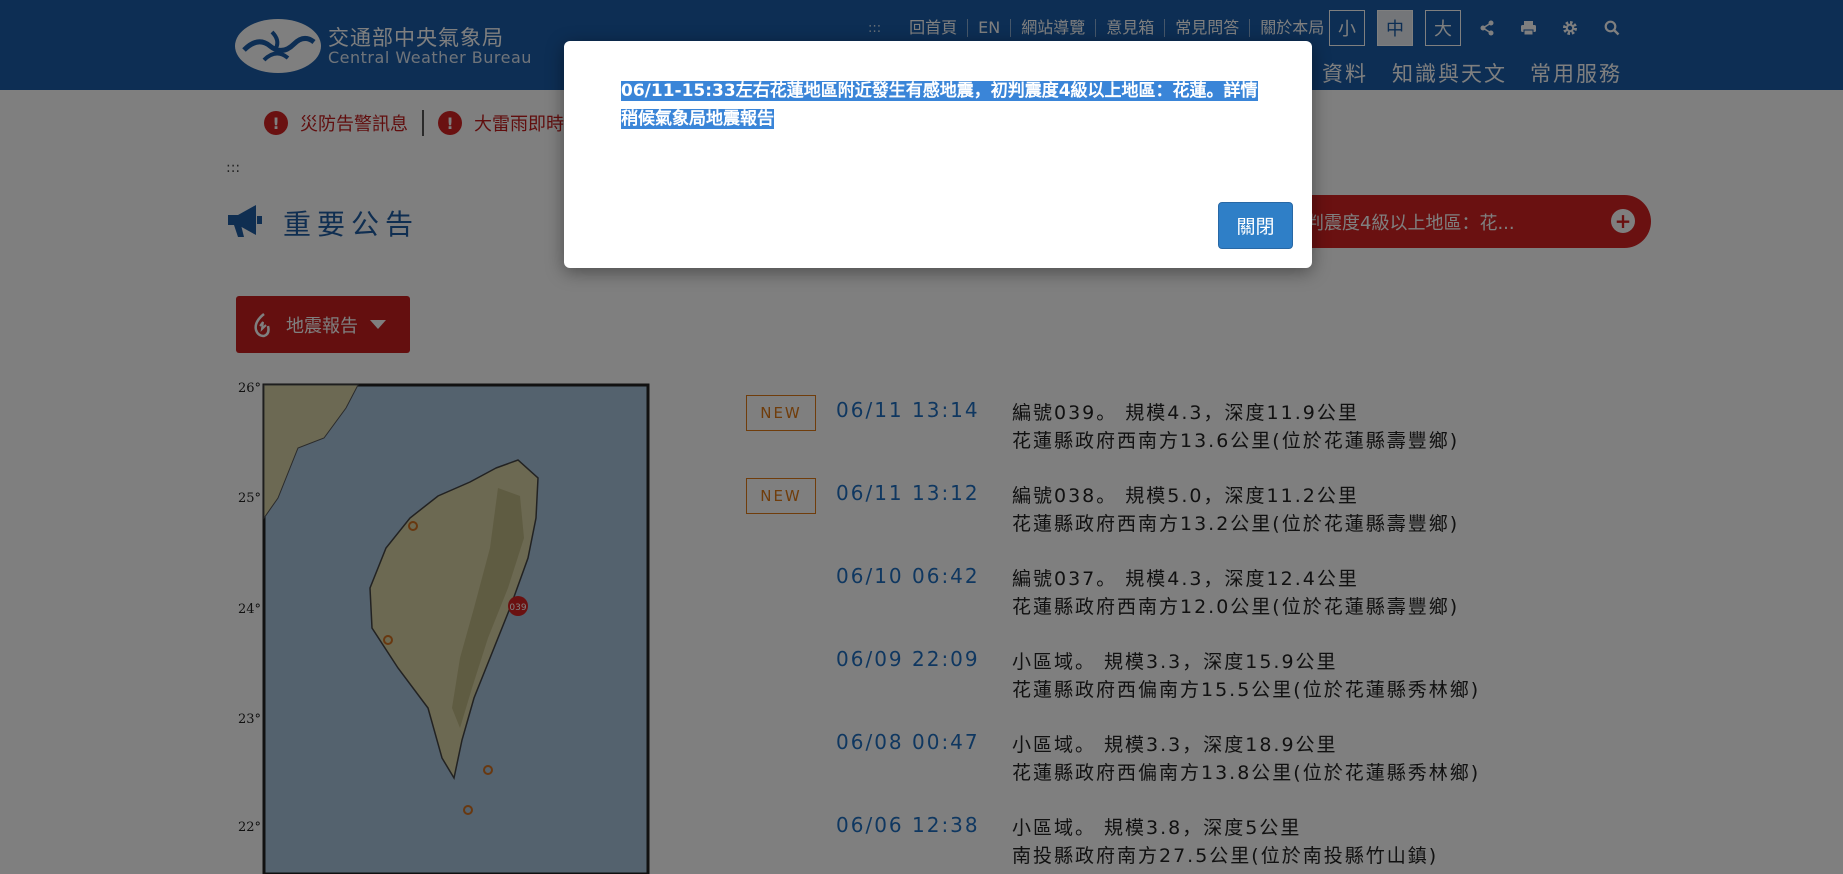 The height and width of the screenshot is (874, 1843). What do you see at coordinates (1255, 225) in the screenshot?
I see `close-button: 關閉` at bounding box center [1255, 225].